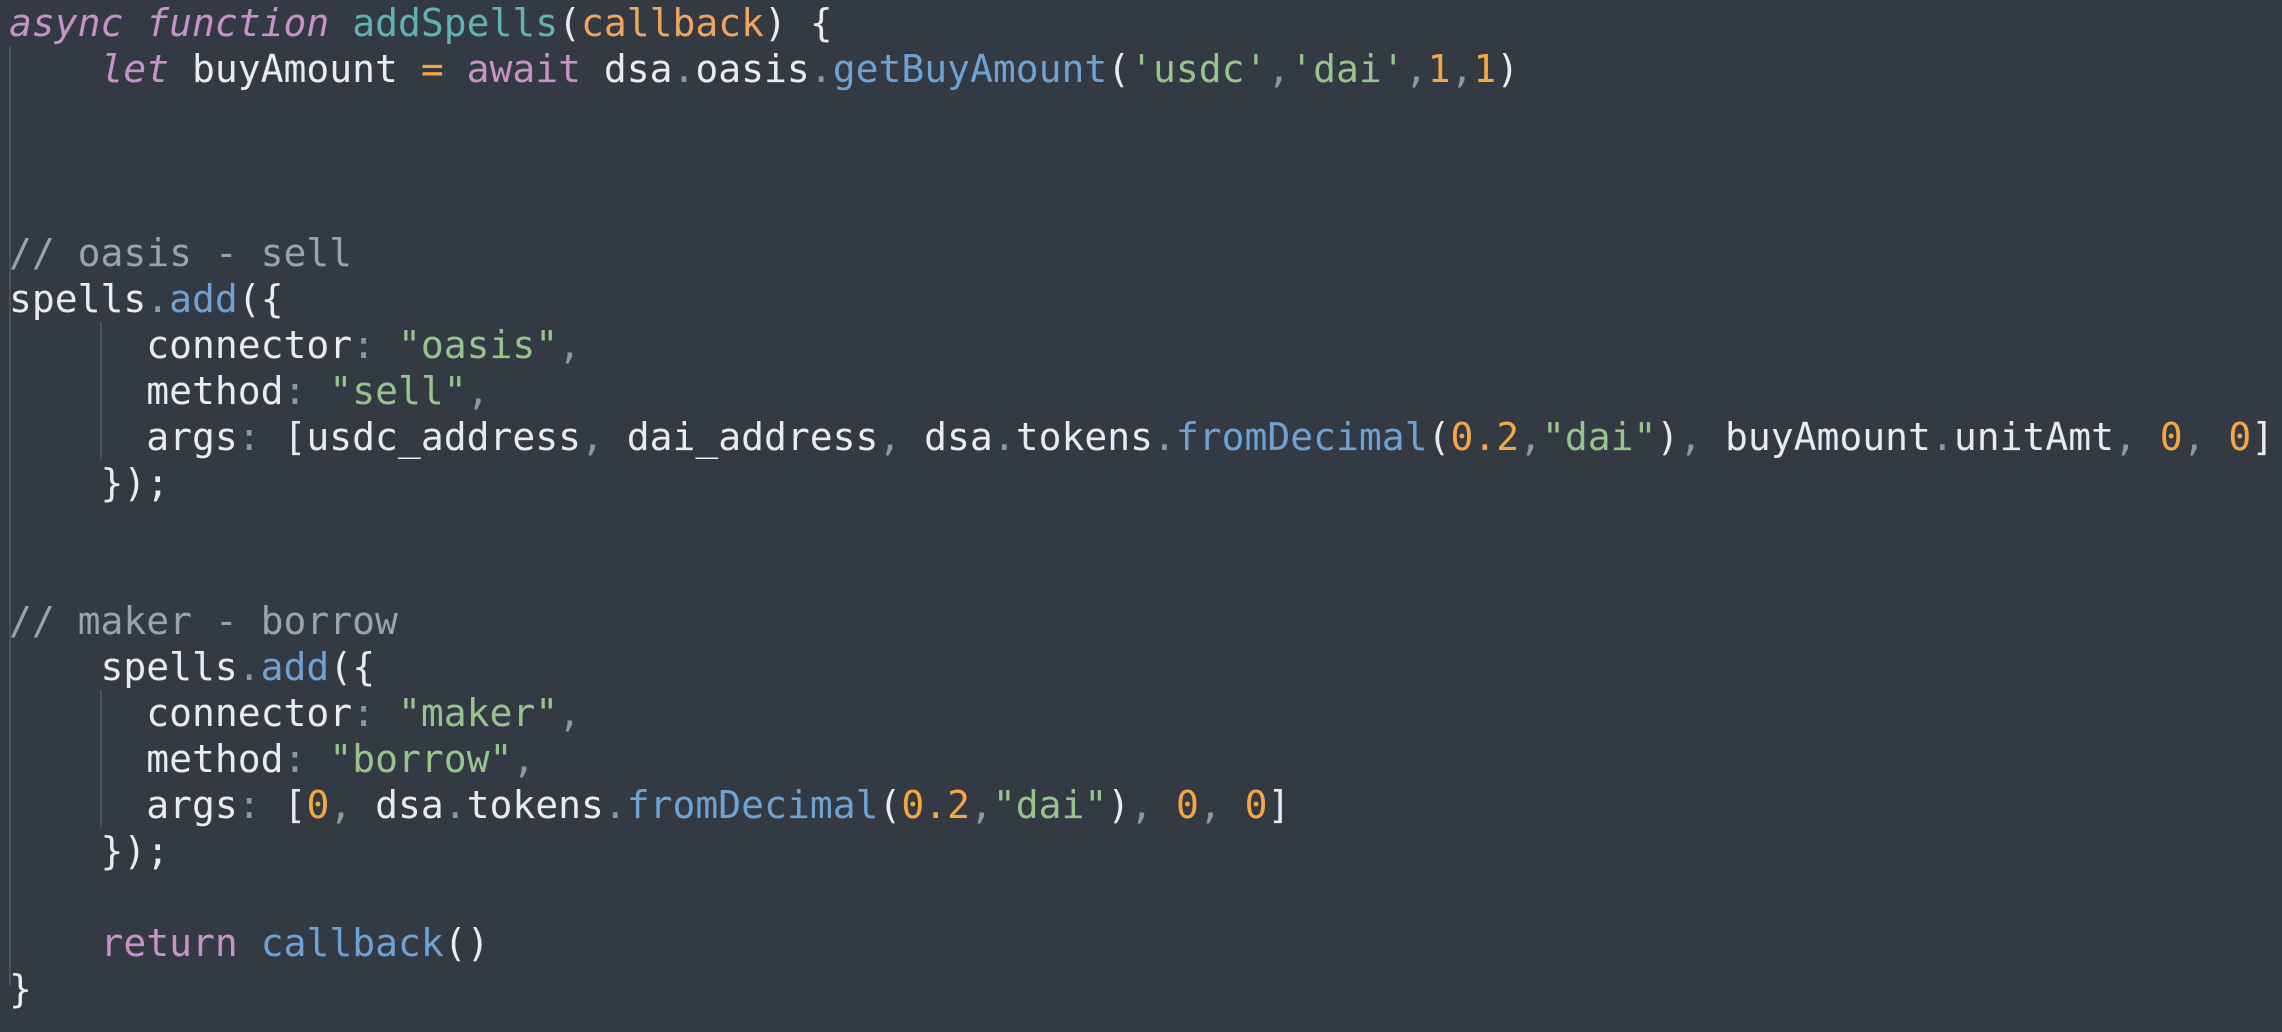 Image resolution: width=2282 pixels, height=1032 pixels. I want to click on code-token: dsa, so click(409, 805).